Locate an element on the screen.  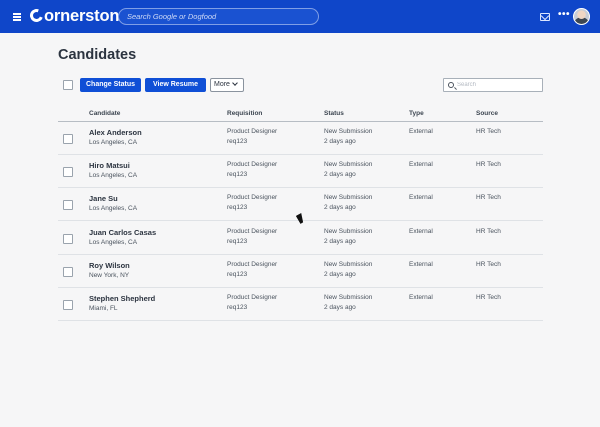
candidate-search-input is located at coordinates (499, 85).